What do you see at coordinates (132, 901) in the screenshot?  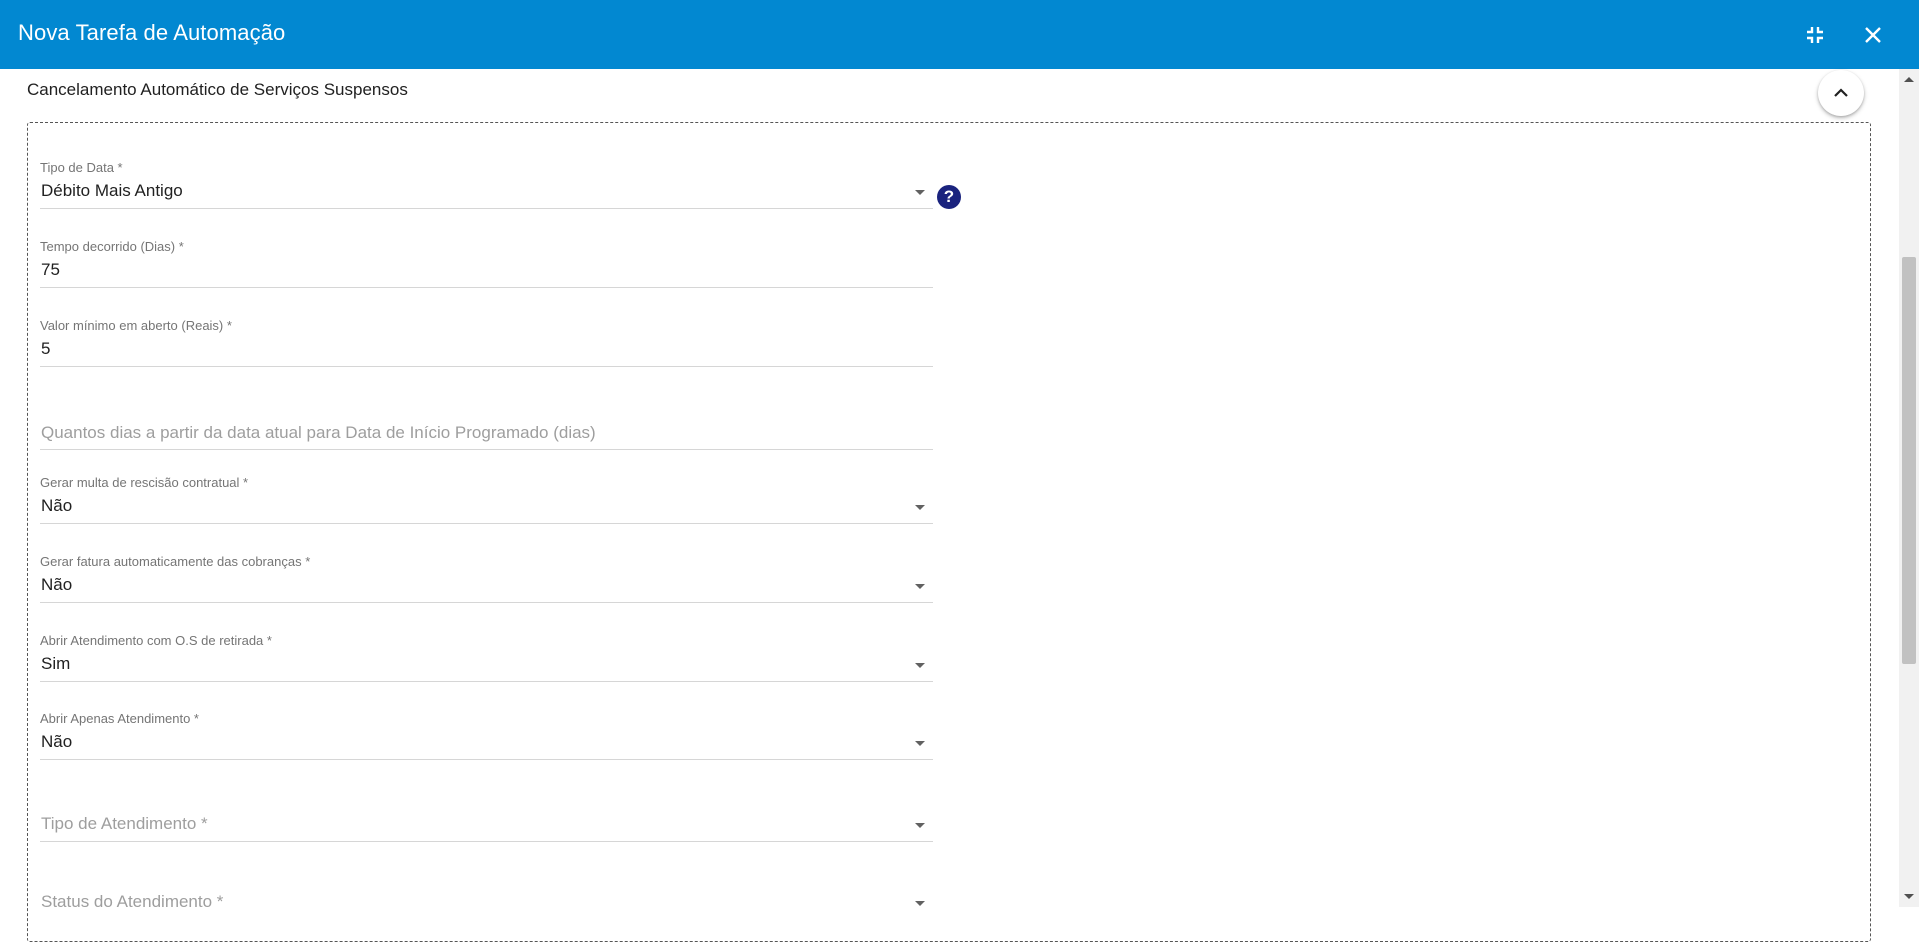 I see `status-atendimento-placeholder: Status do Atendimento *` at bounding box center [132, 901].